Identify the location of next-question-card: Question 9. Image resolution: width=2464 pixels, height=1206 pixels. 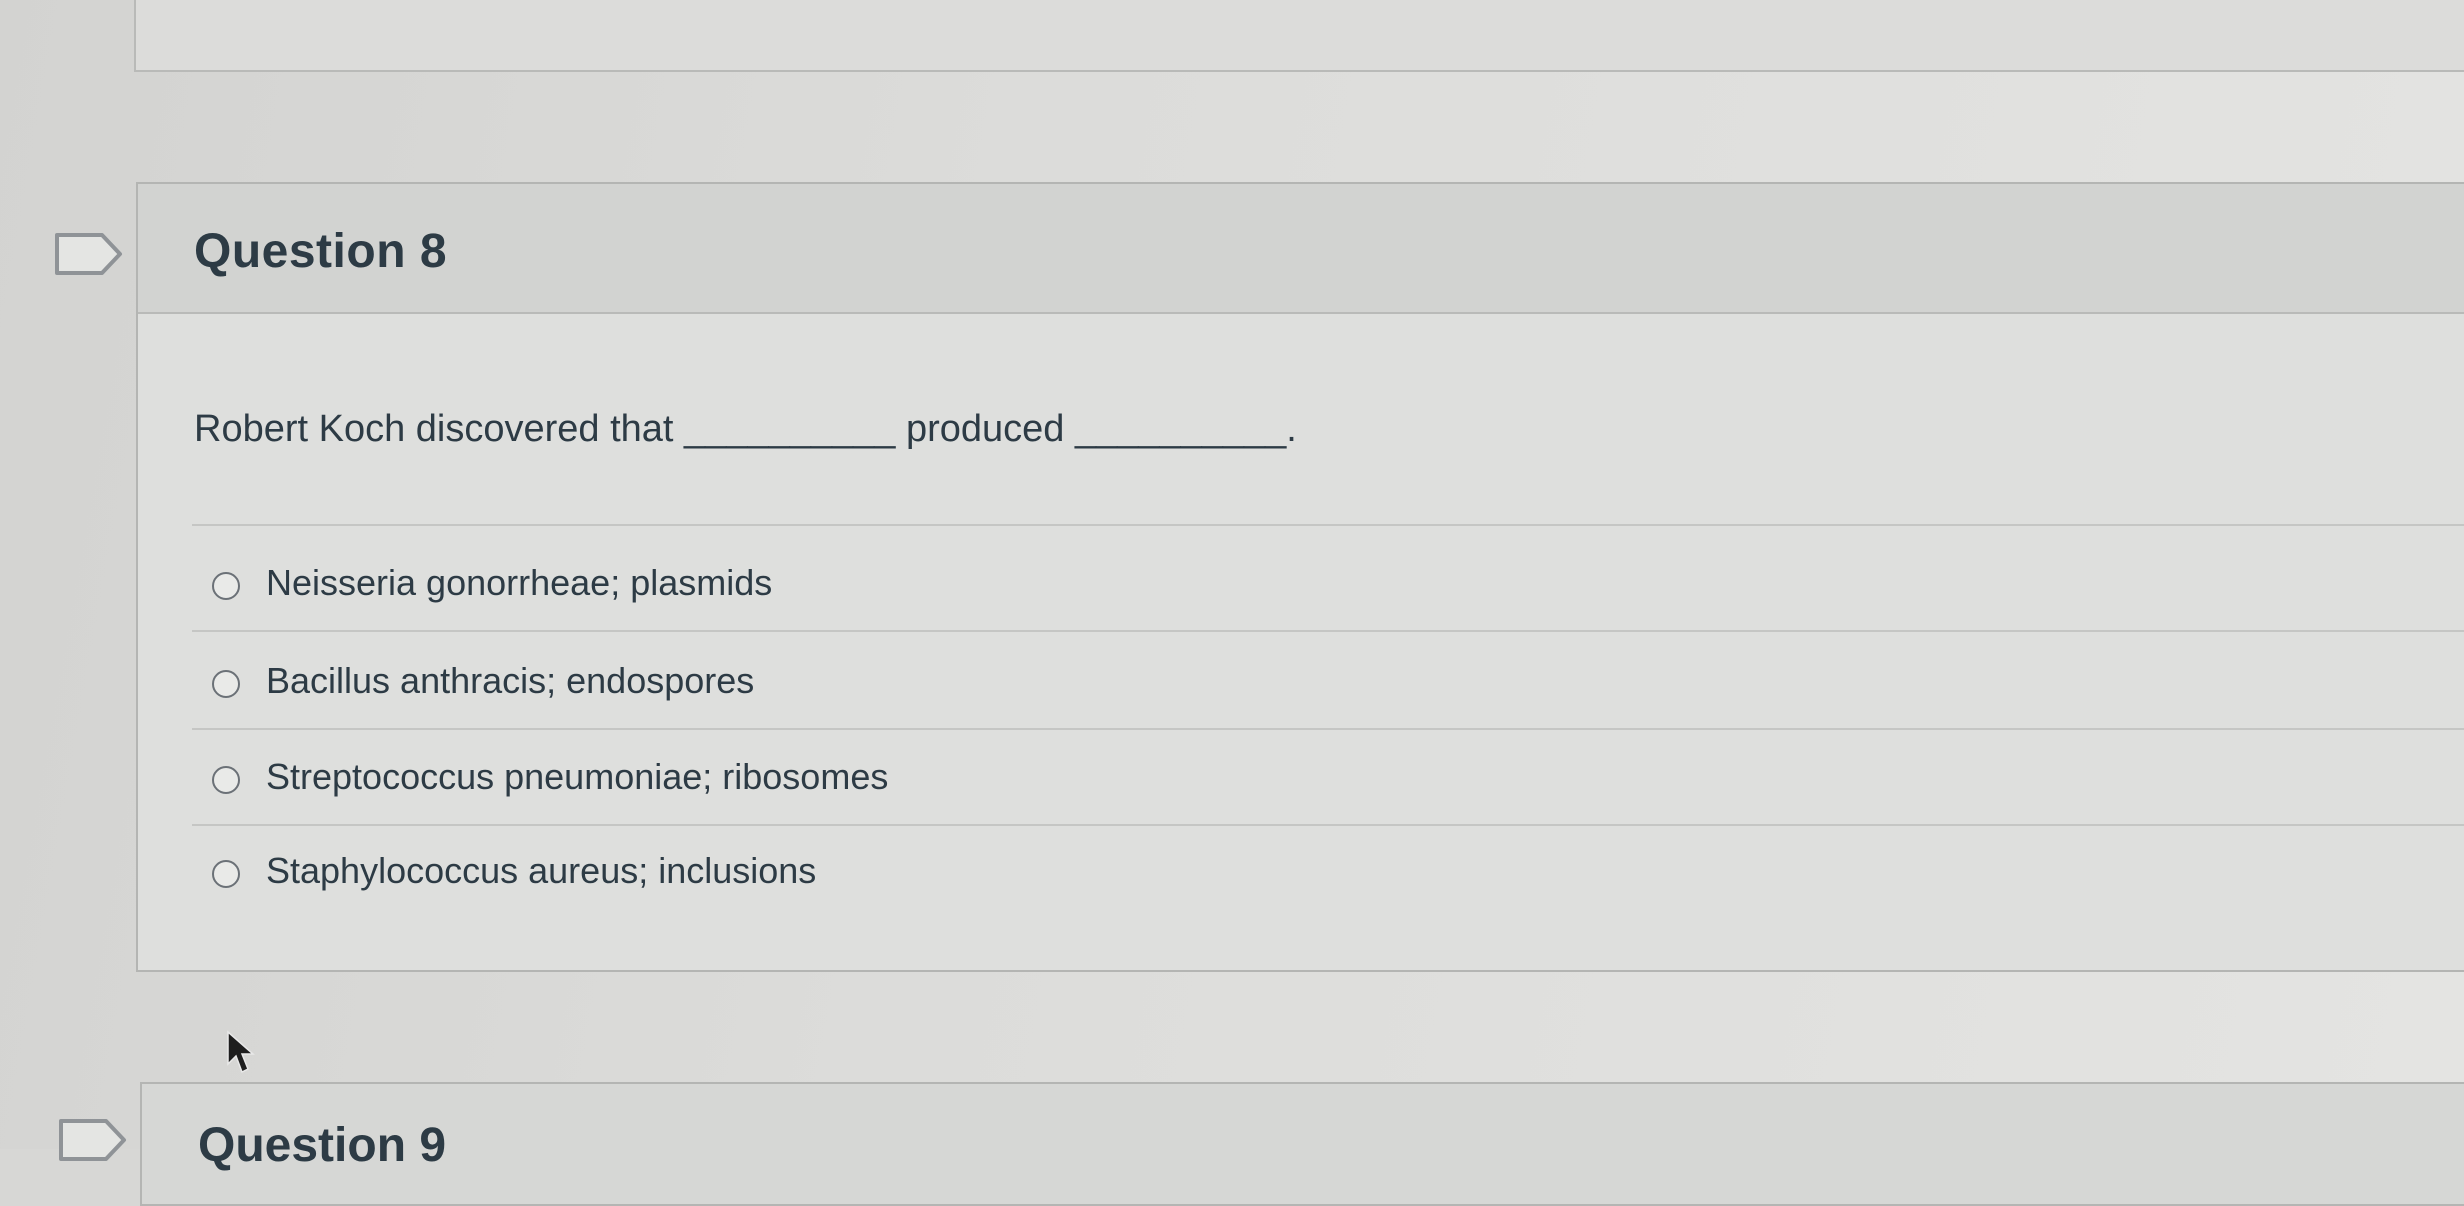
(1302, 1144).